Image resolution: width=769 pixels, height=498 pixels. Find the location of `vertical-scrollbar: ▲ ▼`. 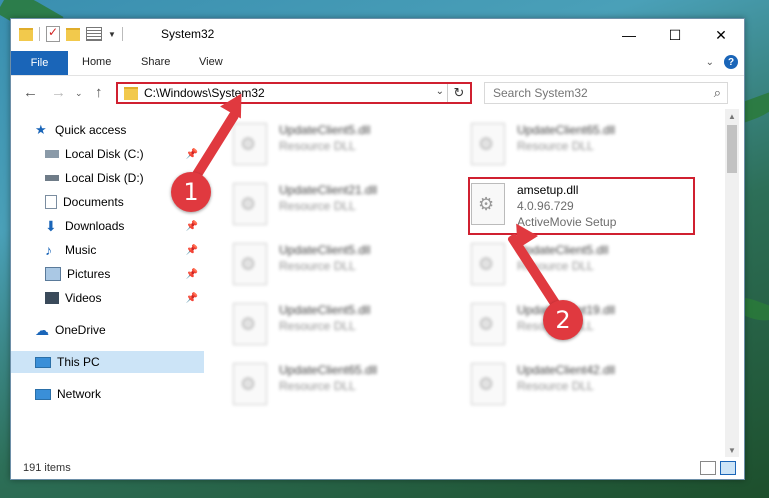

vertical-scrollbar: ▲ ▼ is located at coordinates (732, 283).